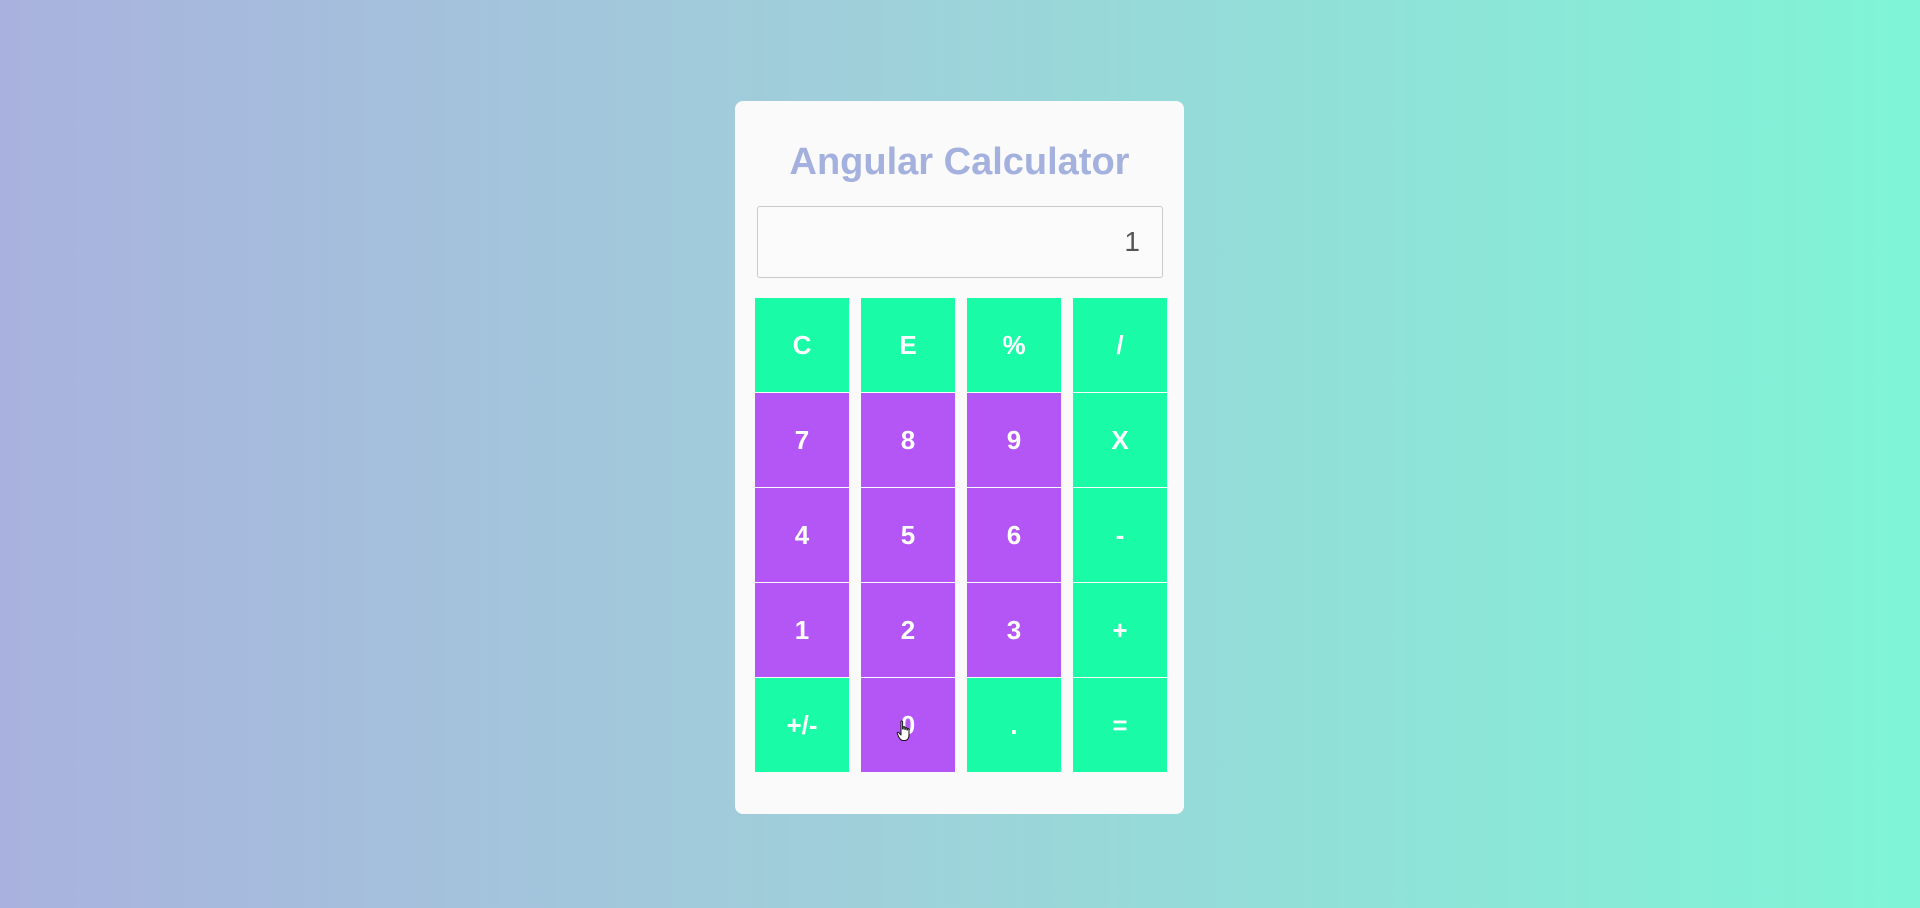 This screenshot has width=1920, height=908. What do you see at coordinates (1014, 440) in the screenshot?
I see `digit-9-button: 9` at bounding box center [1014, 440].